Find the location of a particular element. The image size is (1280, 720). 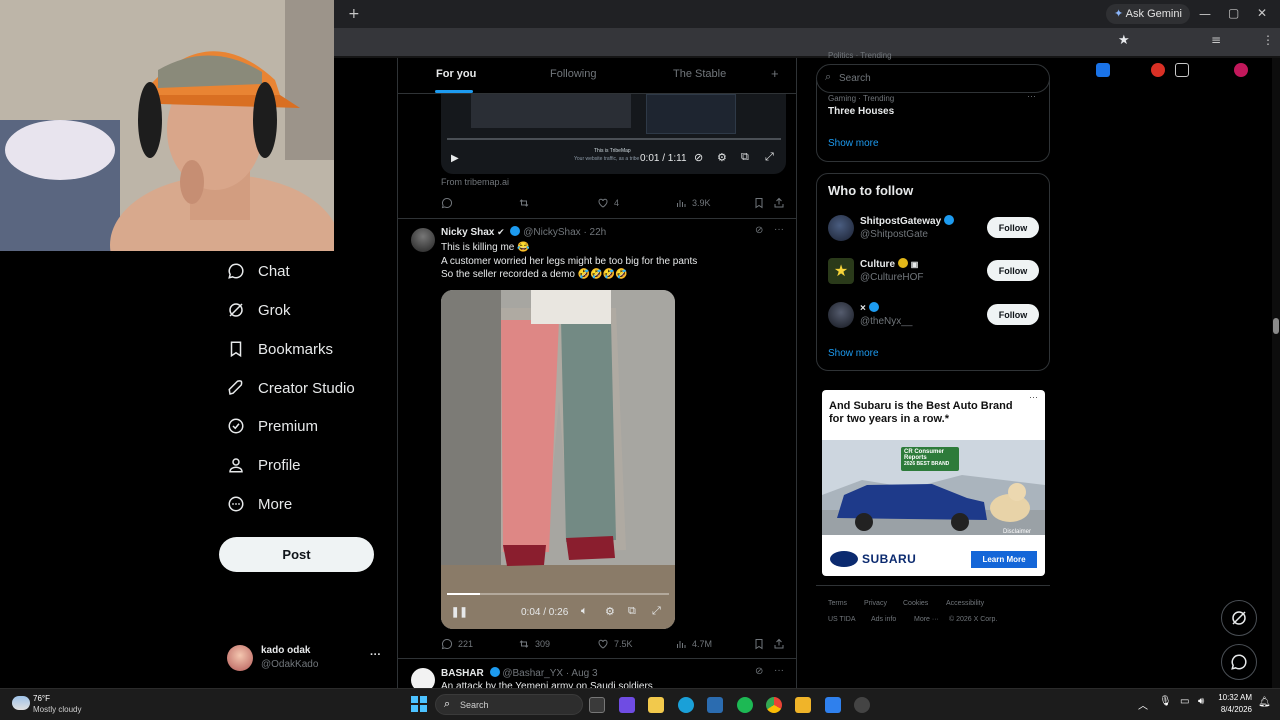

taskbar-date: 8/4/2026 is located at coordinates (1235, 709).